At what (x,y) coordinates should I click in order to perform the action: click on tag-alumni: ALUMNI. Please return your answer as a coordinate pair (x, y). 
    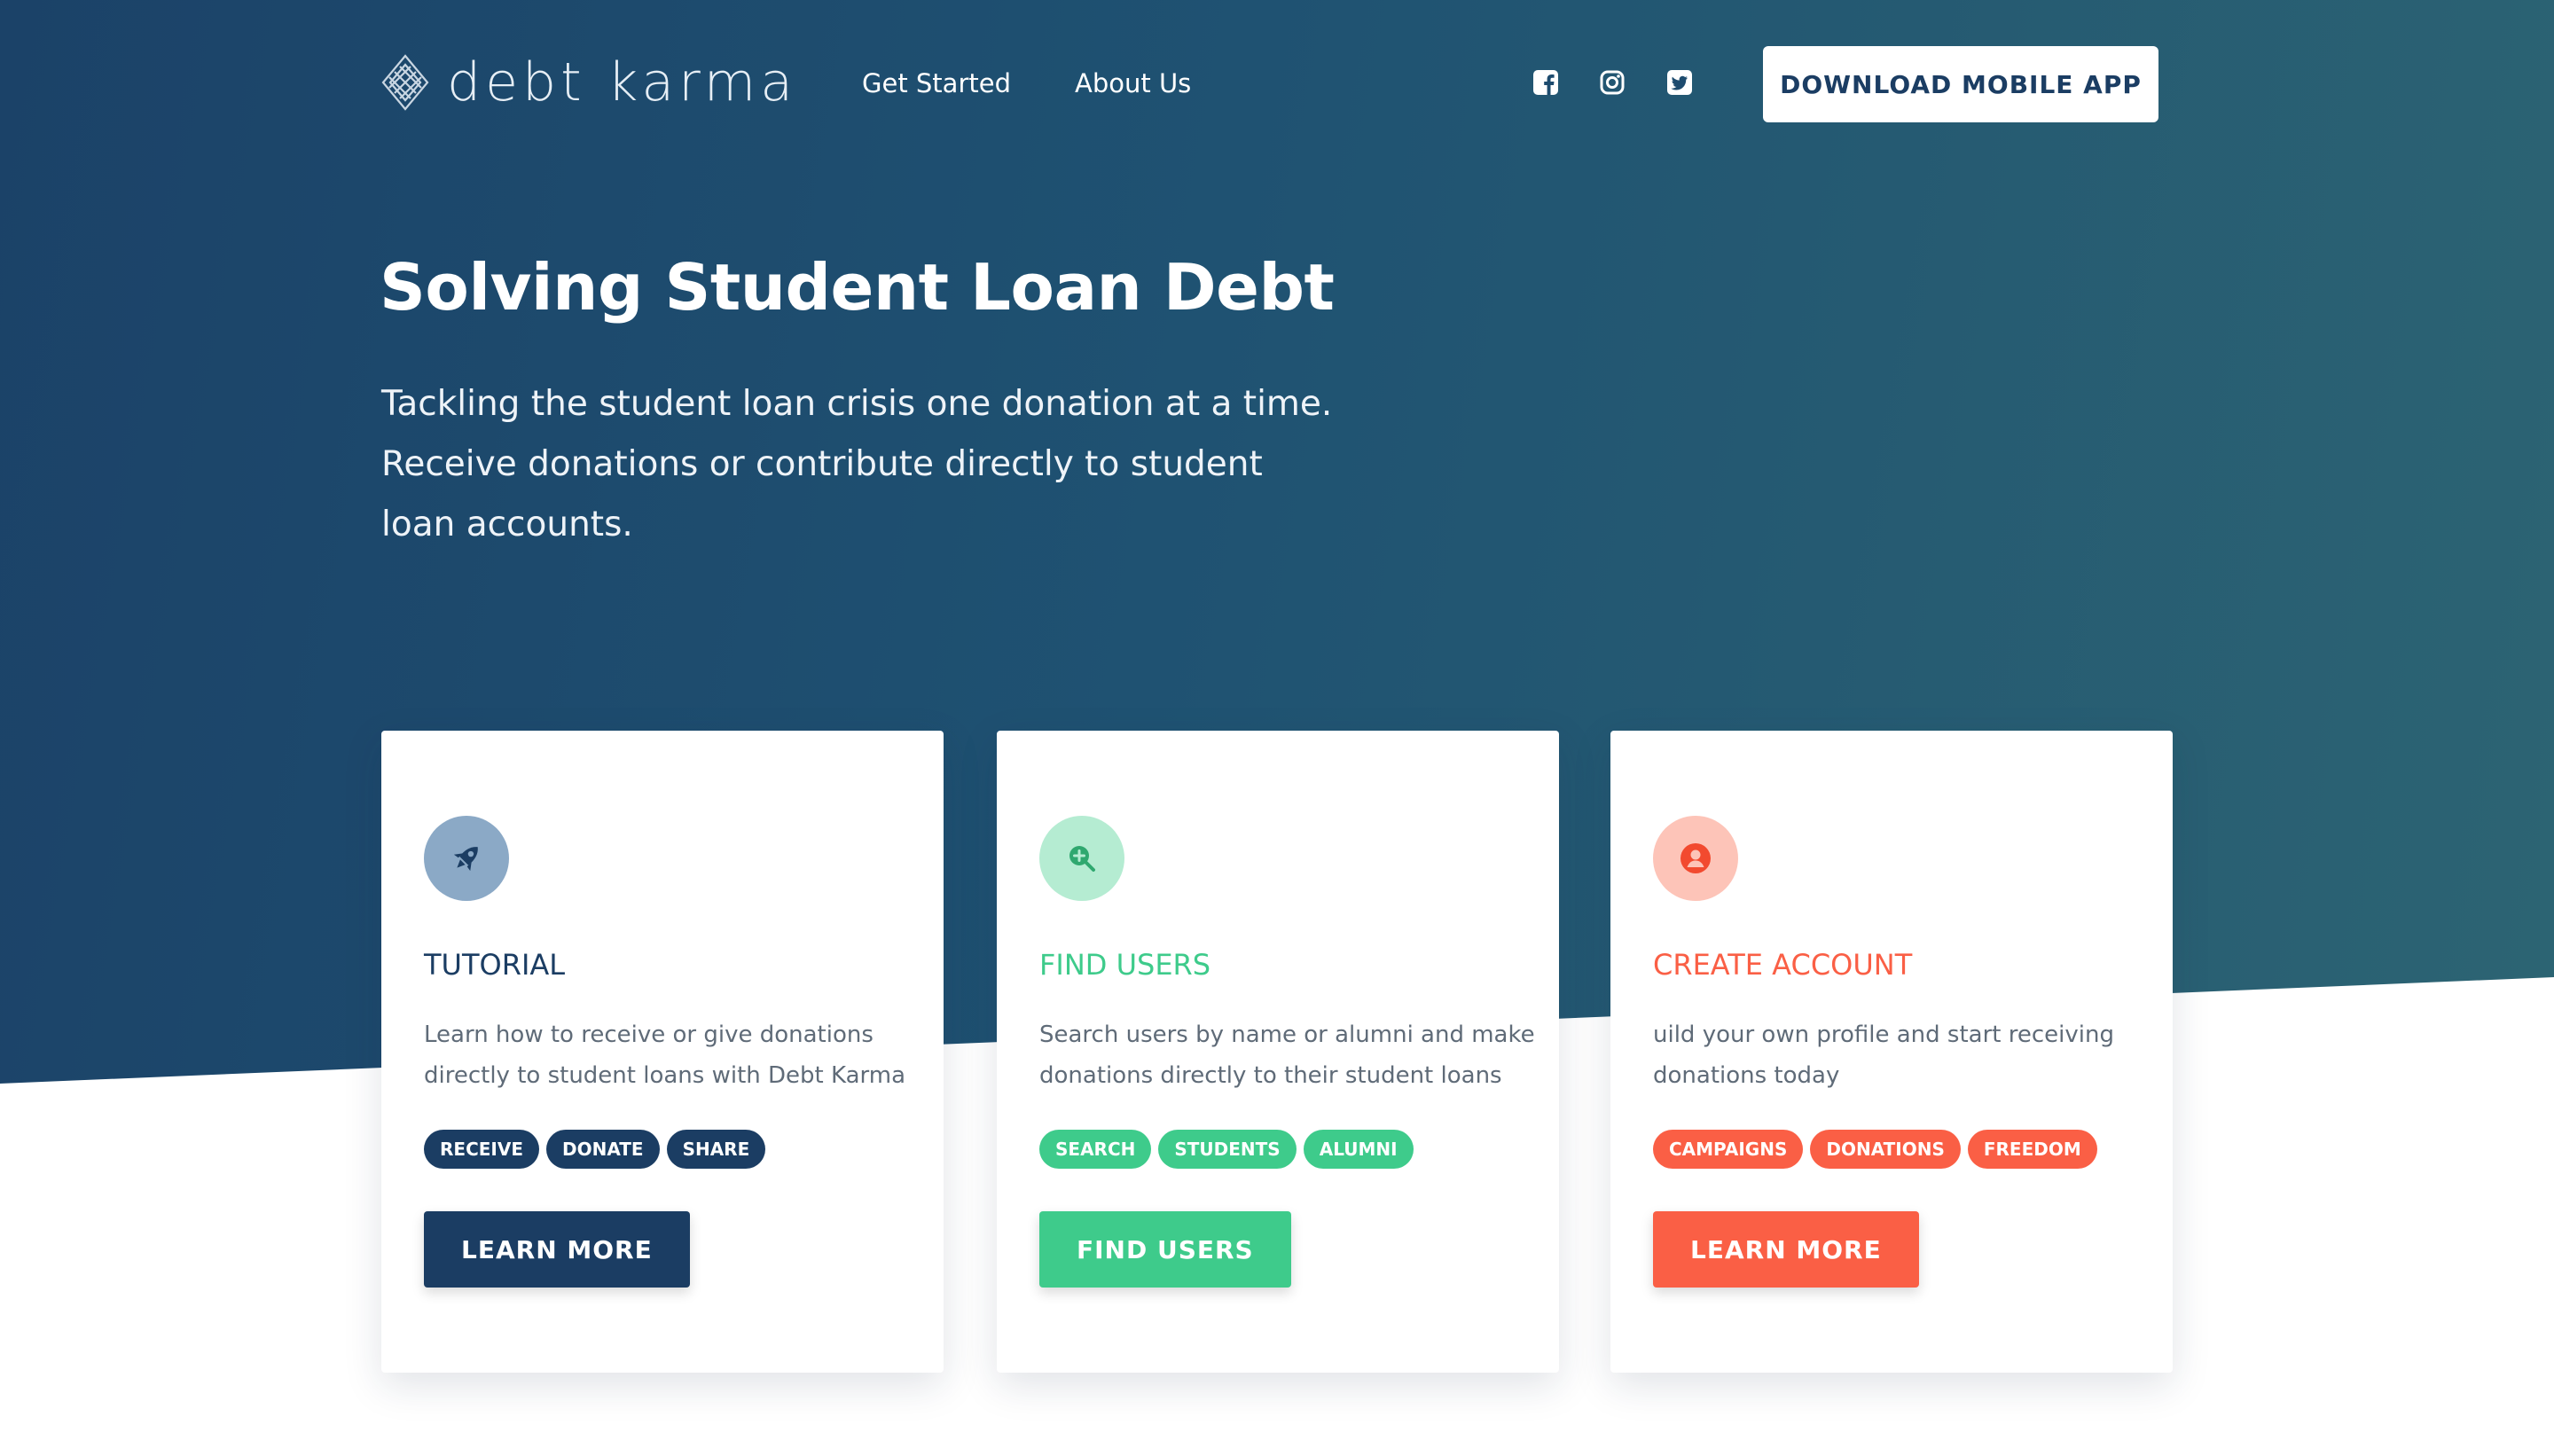
    Looking at the image, I should click on (1358, 1149).